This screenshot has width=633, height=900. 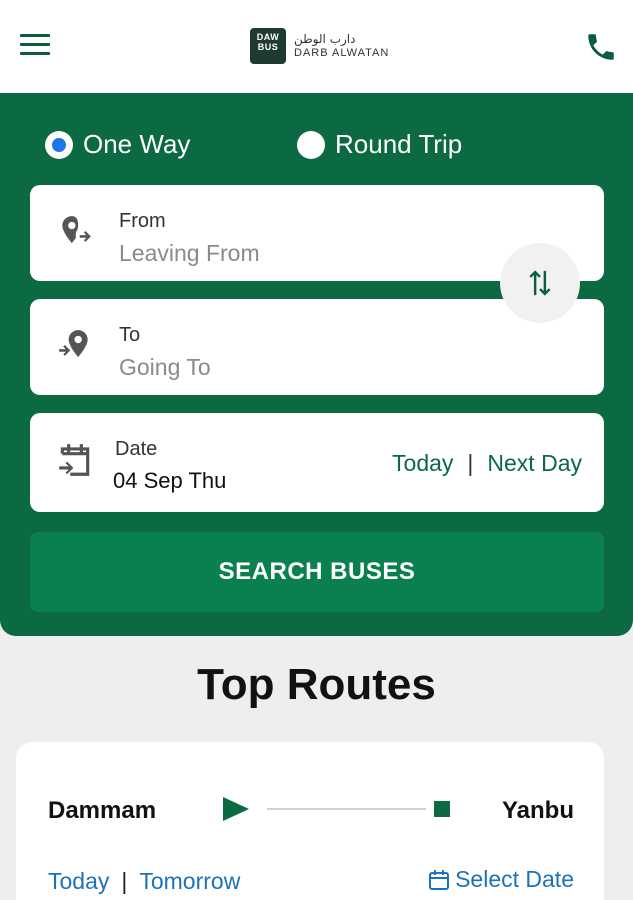 I want to click on date-quick-links: Today | Next Day, so click(x=487, y=463).